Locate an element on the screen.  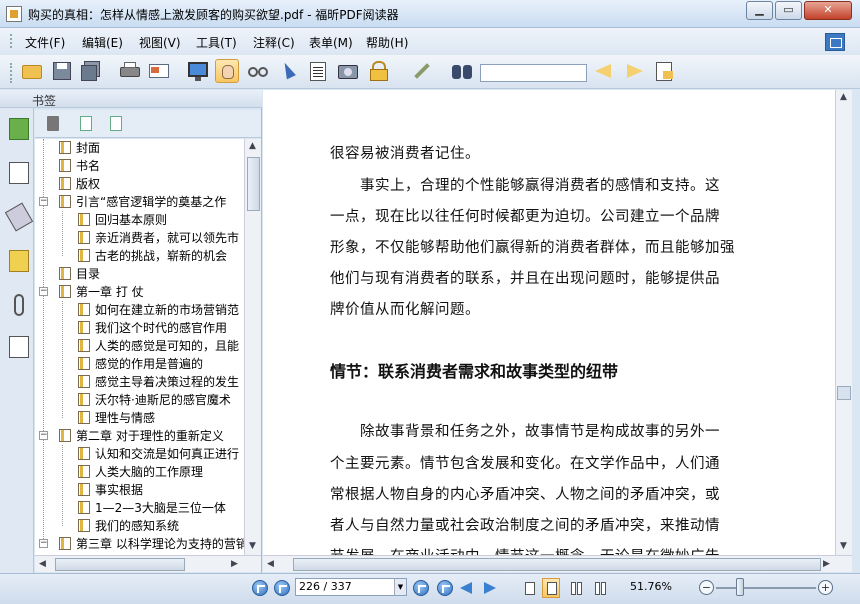
minimize-button: ▁ is located at coordinates (759, 10).